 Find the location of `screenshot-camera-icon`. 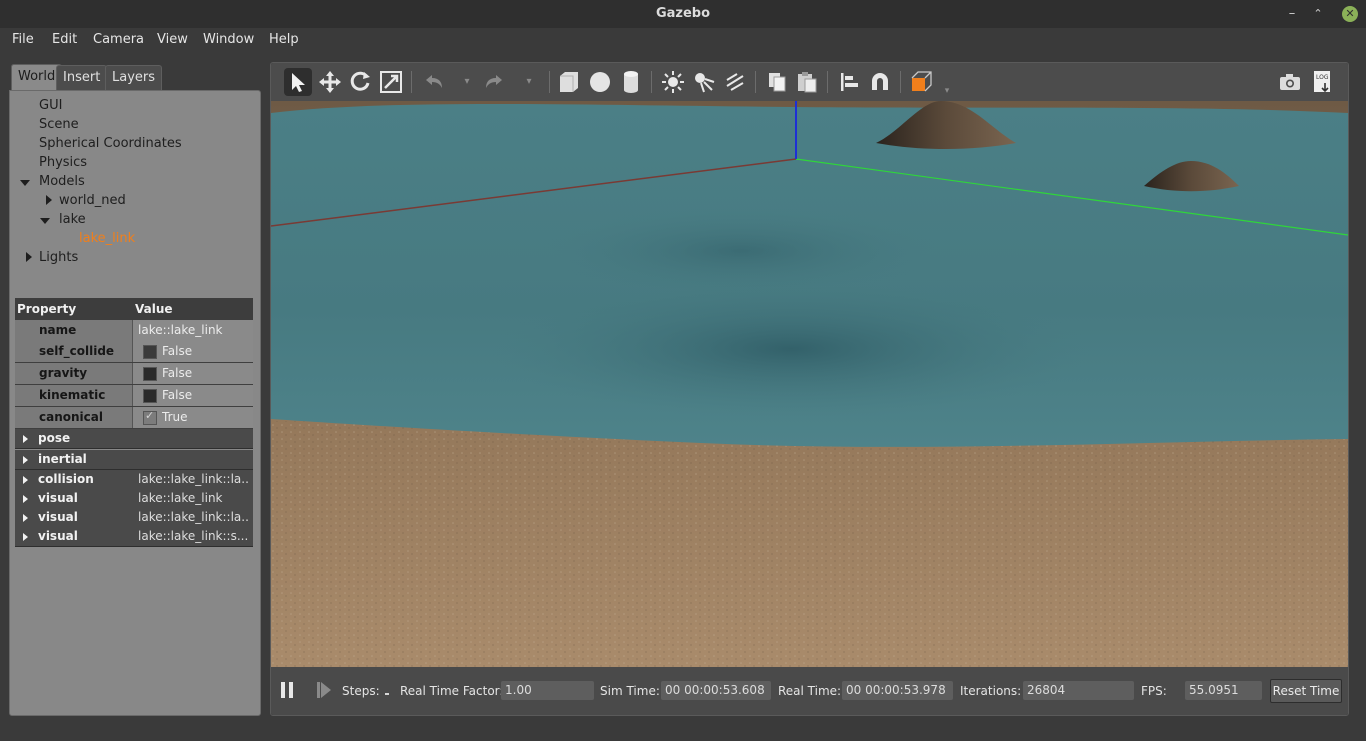

screenshot-camera-icon is located at coordinates (1290, 82).